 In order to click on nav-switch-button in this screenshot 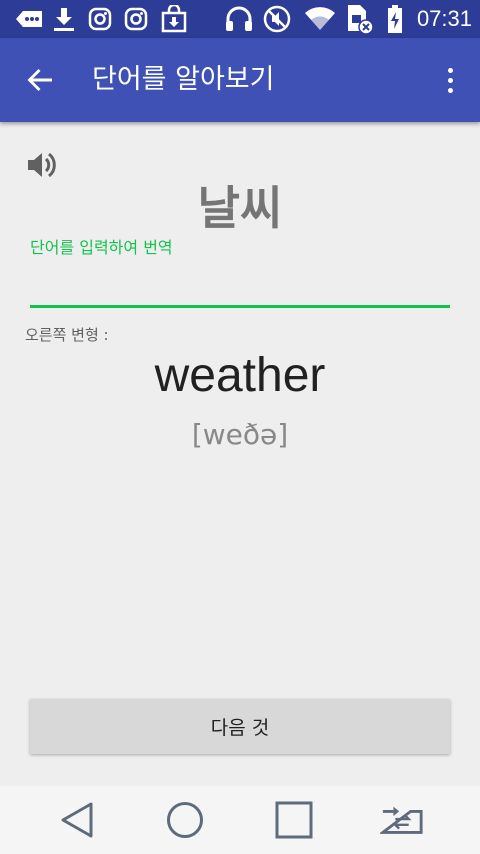, I will do `click(402, 820)`.